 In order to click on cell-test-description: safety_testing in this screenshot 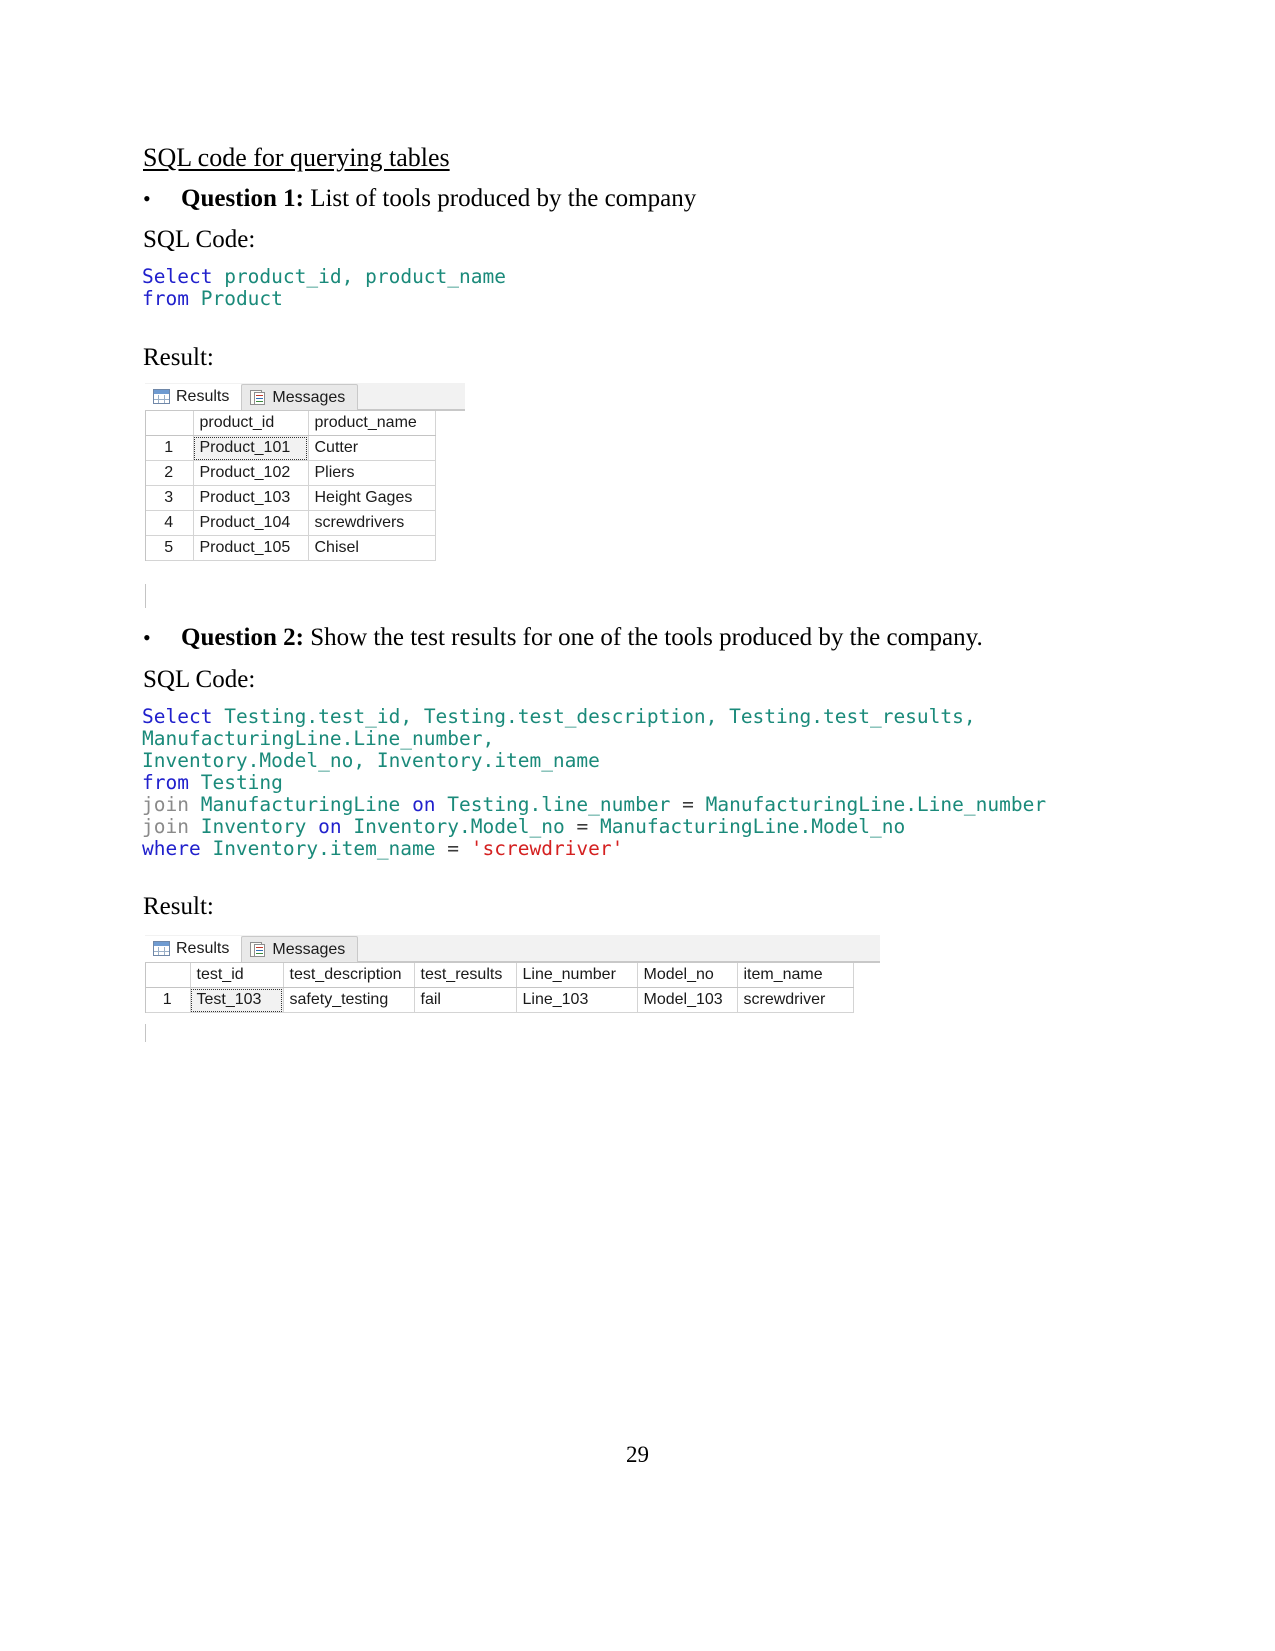, I will do `click(349, 1000)`.